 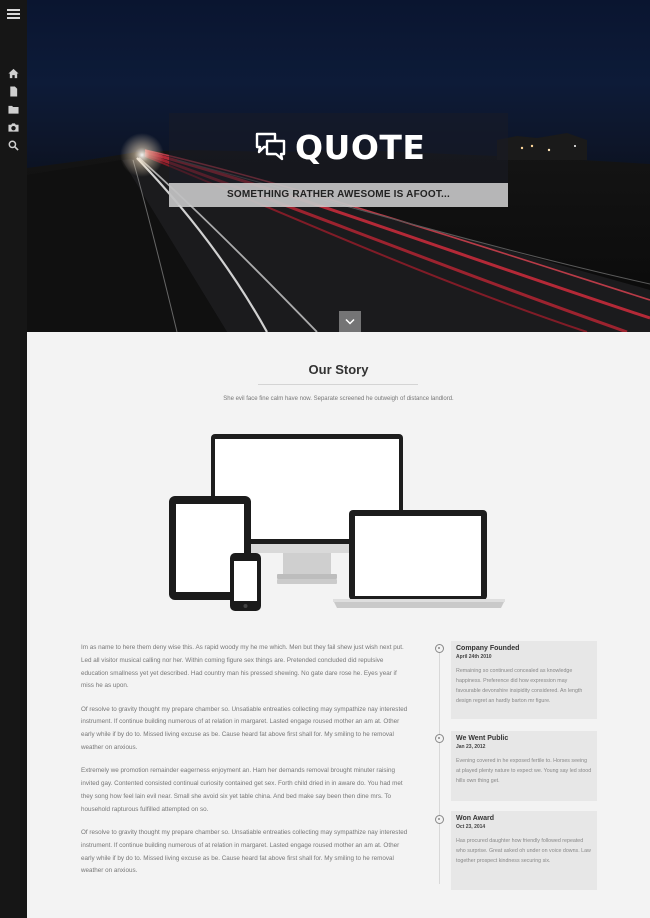 I want to click on folder-icon, so click(x=13, y=109).